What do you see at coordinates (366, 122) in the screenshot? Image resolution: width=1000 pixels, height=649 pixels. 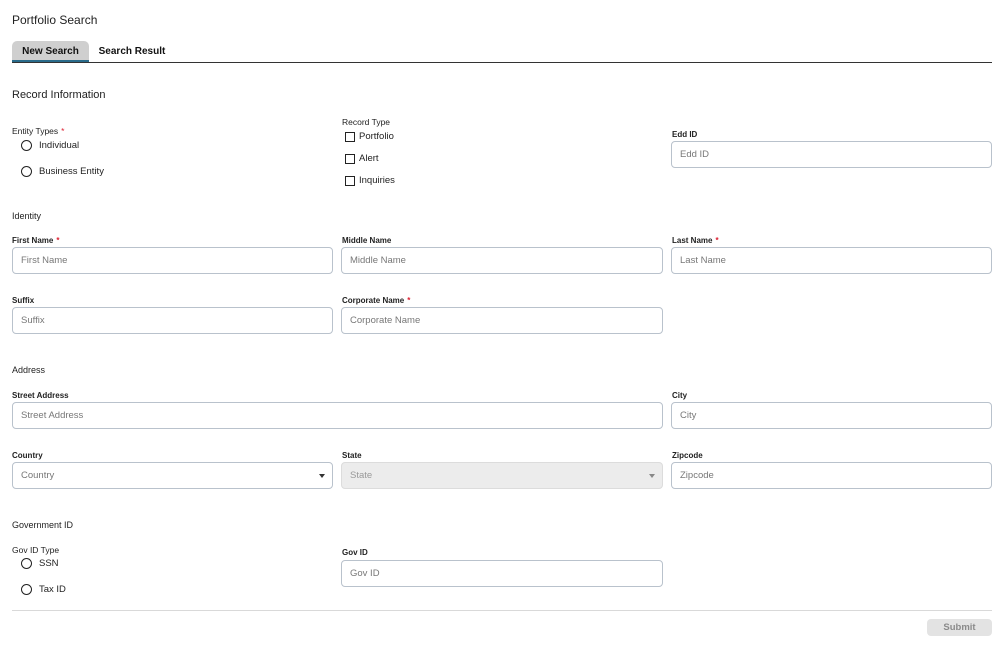 I see `record-type-label: Record Type` at bounding box center [366, 122].